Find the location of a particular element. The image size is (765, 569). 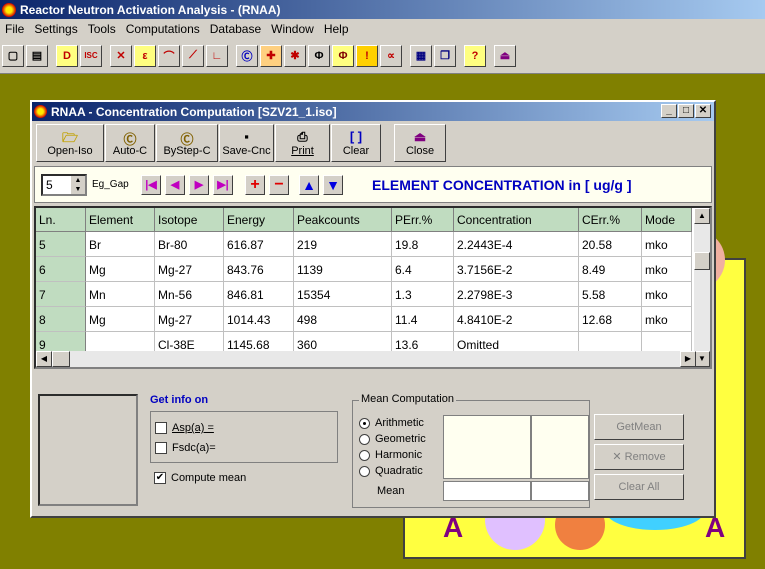

maximize-button: □ is located at coordinates (686, 111).